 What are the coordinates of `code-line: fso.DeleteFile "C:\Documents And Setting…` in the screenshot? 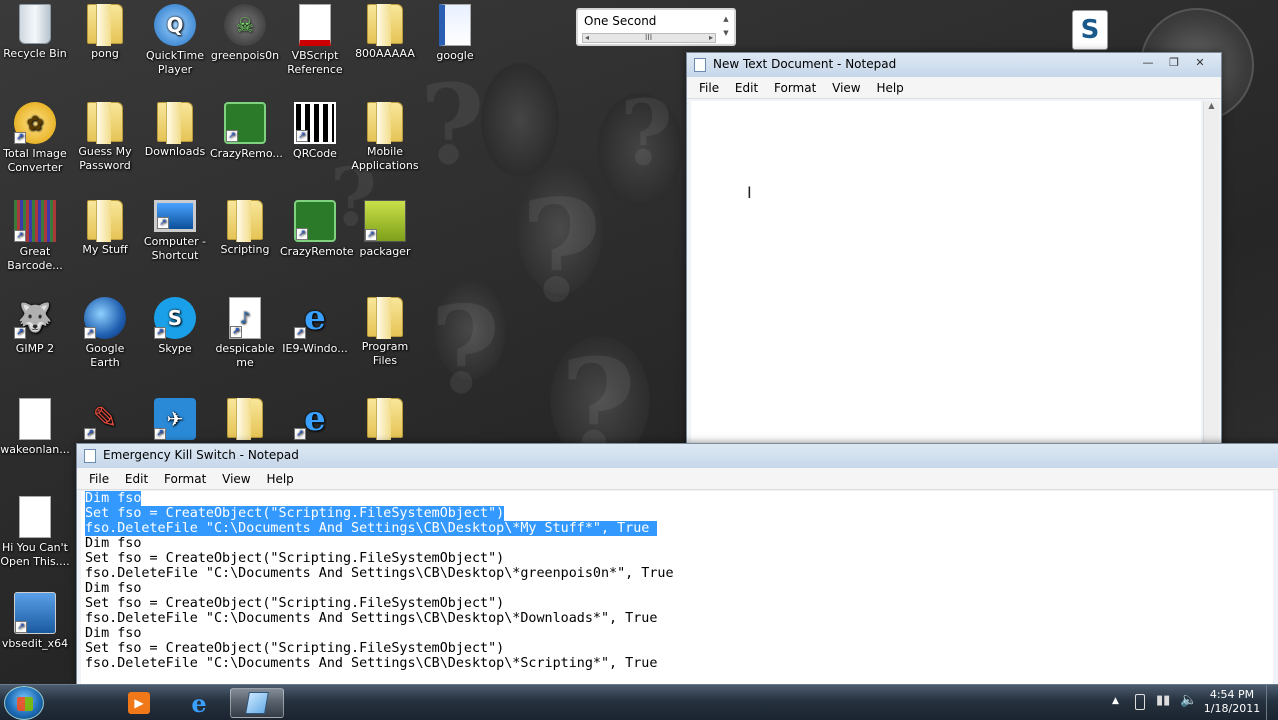 It's located at (679, 573).